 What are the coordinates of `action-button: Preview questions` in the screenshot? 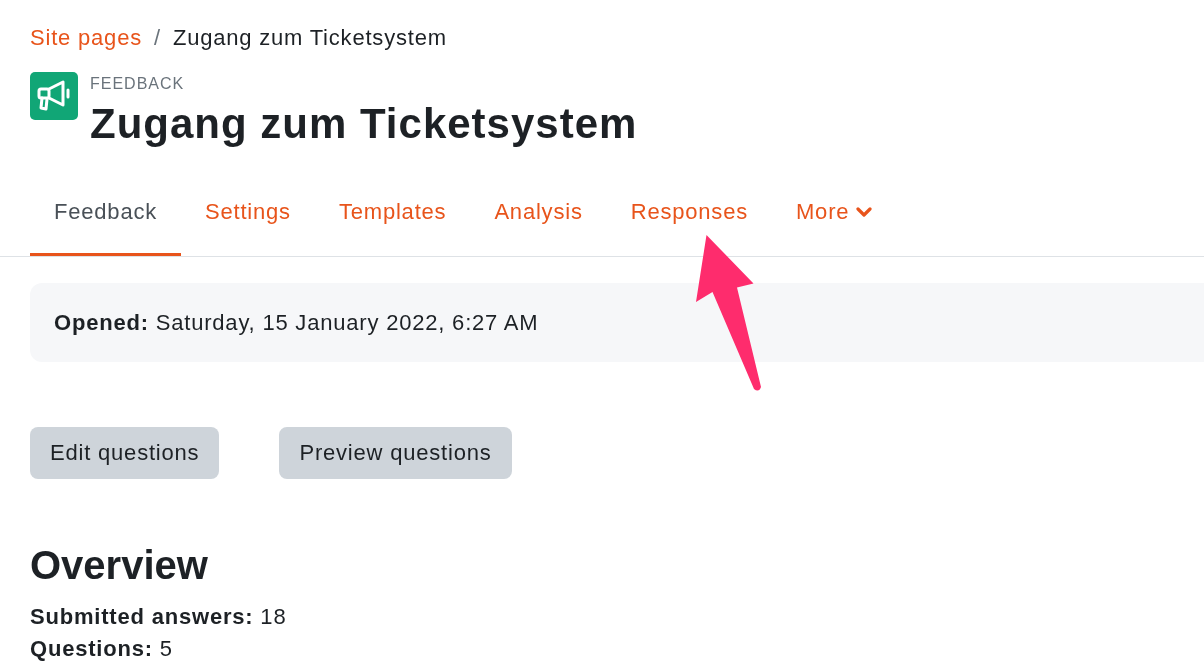 It's located at (395, 453).